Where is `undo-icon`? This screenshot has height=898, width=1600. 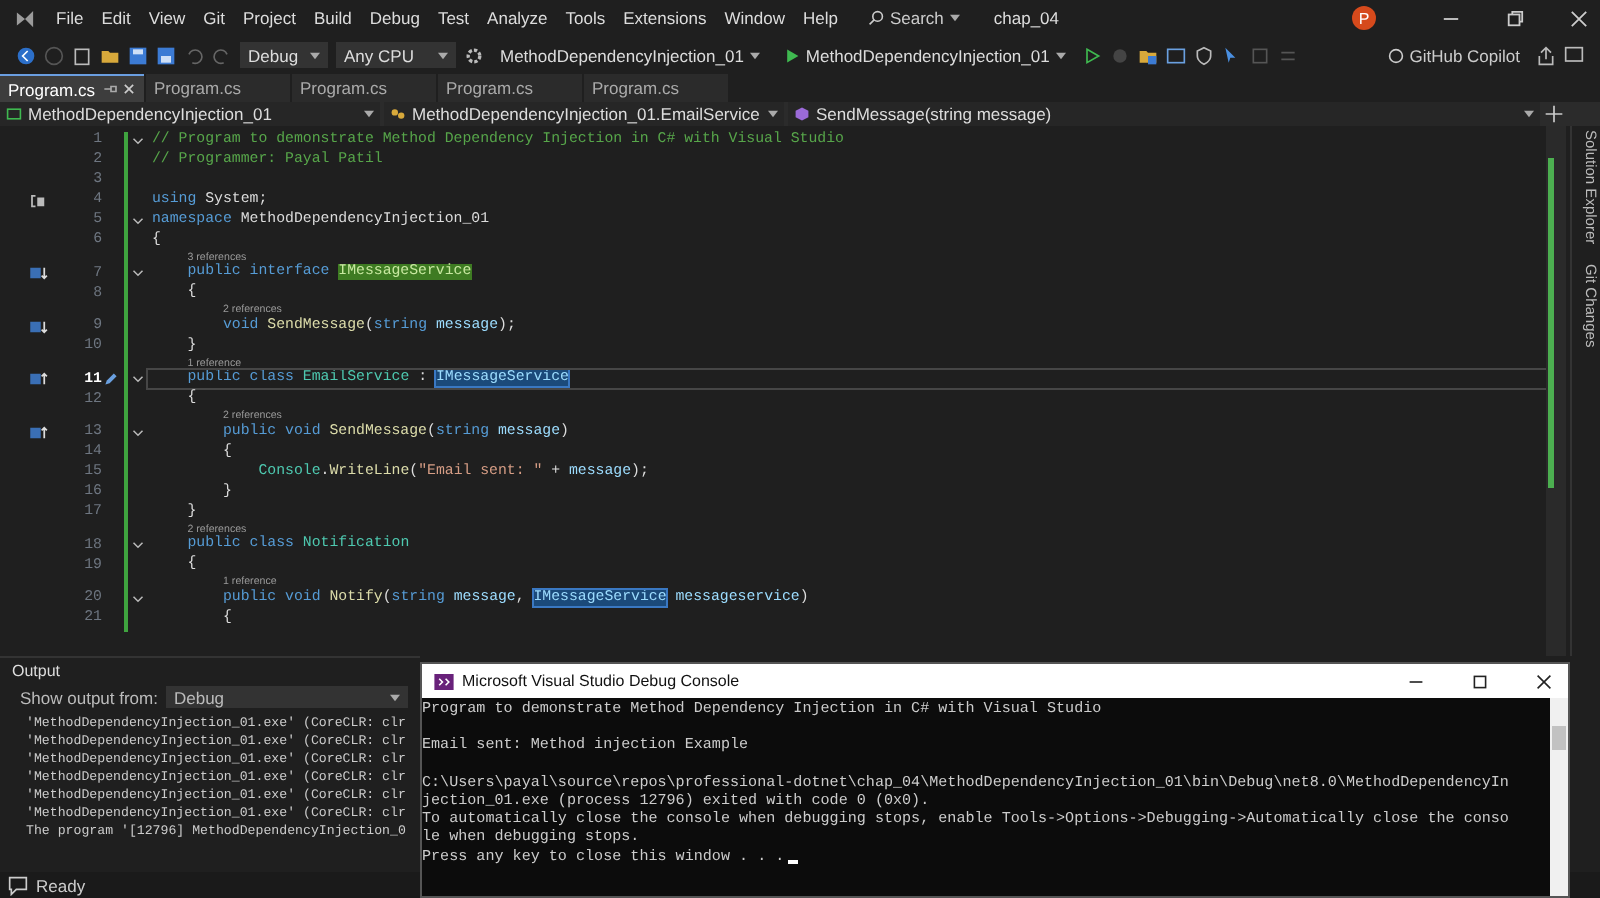 undo-icon is located at coordinates (194, 55).